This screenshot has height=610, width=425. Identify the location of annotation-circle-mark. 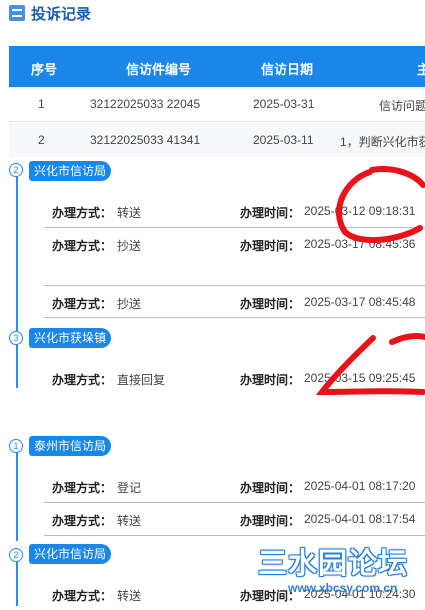
(380, 205).